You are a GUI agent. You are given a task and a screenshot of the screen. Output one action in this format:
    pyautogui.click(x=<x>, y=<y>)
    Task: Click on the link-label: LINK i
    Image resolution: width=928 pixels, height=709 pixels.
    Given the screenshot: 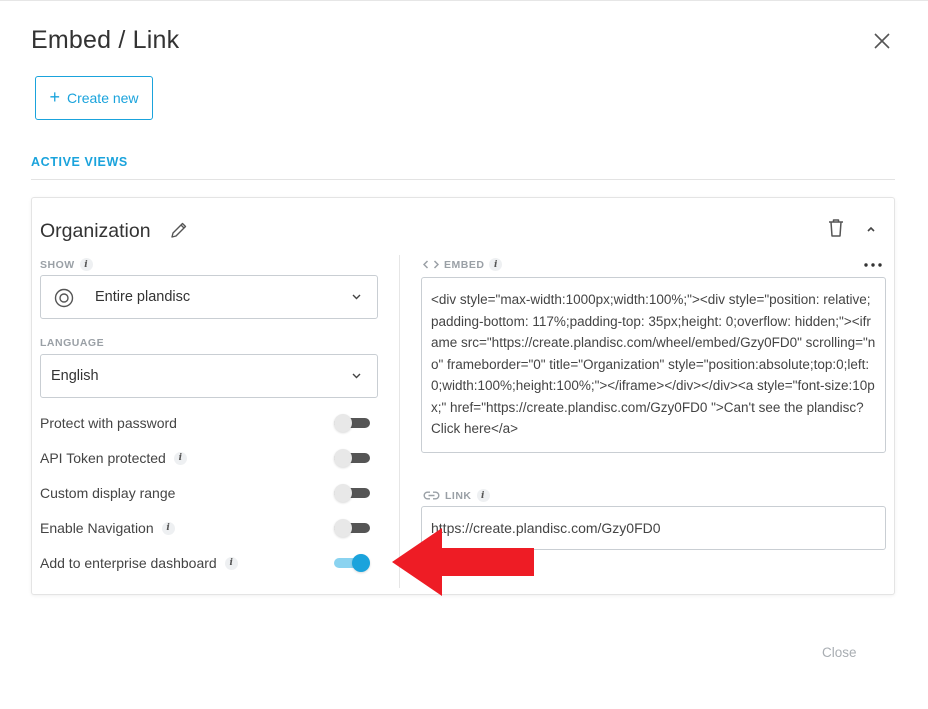 What is the action you would take?
    pyautogui.click(x=456, y=495)
    